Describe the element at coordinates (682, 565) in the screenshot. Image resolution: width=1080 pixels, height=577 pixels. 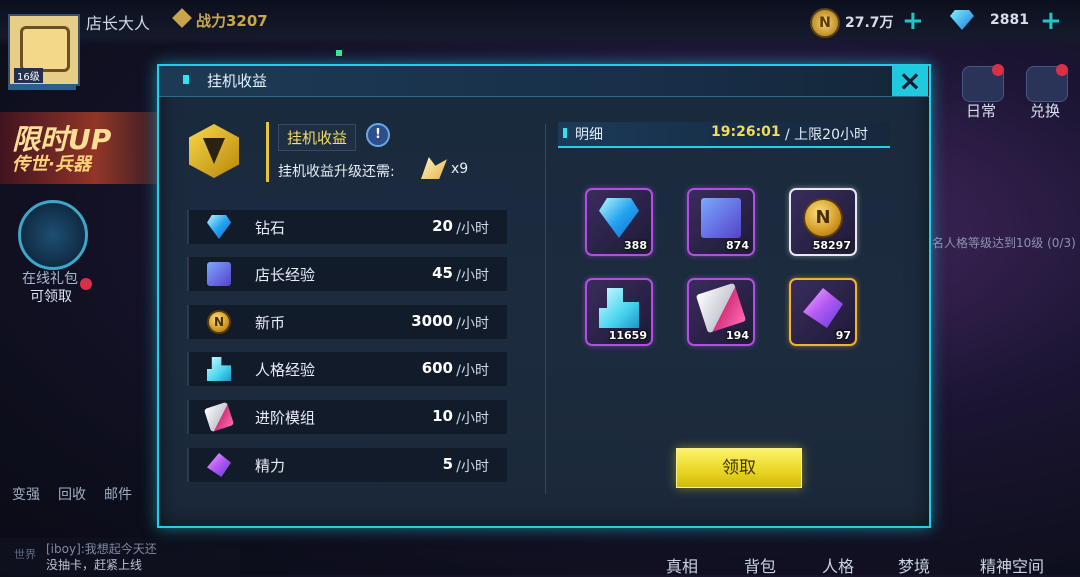
I see `nav-truth: 真相` at that location.